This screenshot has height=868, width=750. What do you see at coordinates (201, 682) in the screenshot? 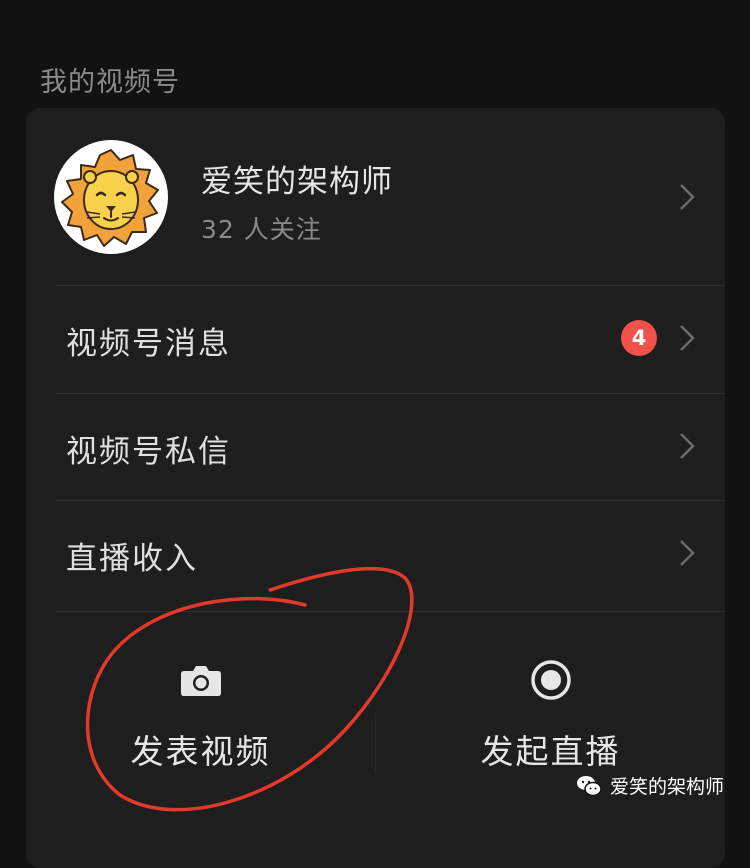
I see `camera-icon` at bounding box center [201, 682].